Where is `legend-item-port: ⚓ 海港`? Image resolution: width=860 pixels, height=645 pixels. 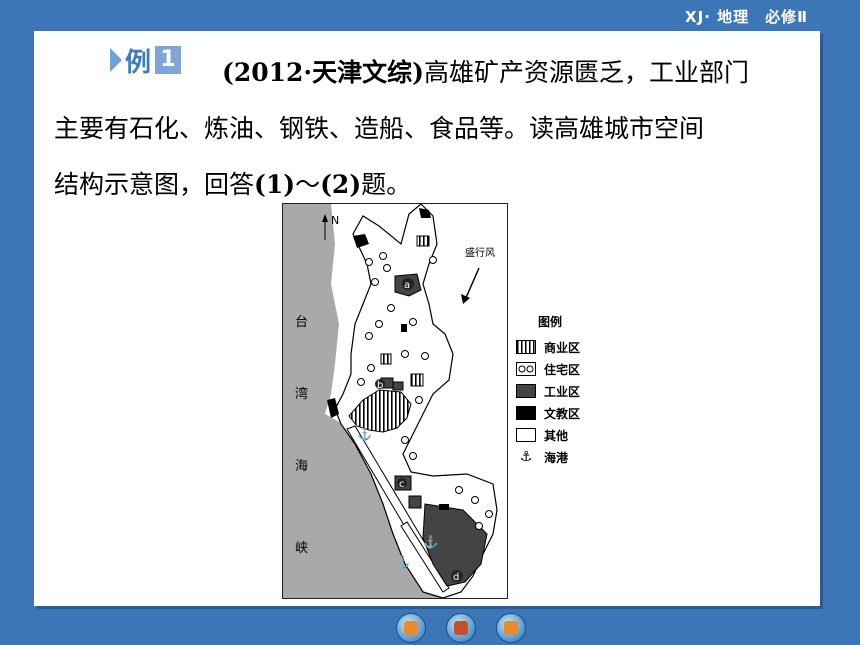
legend-item-port: ⚓ 海港 is located at coordinates (548, 457).